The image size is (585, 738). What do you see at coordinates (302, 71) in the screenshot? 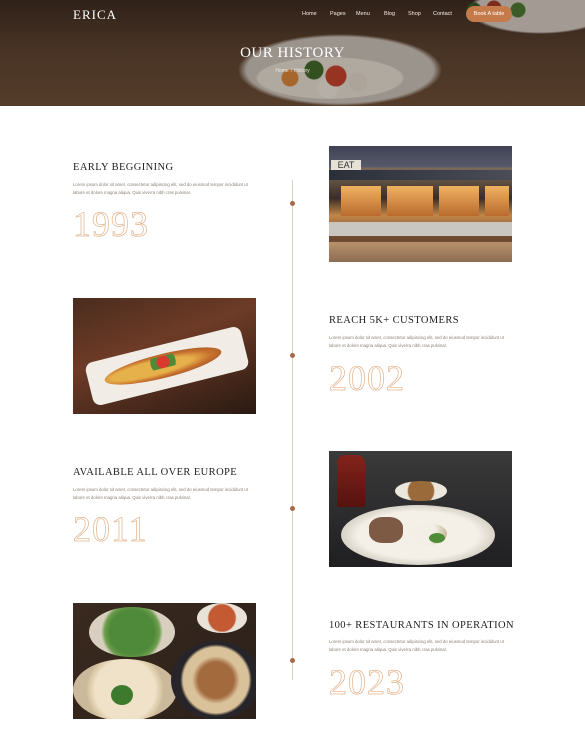
I see `breadcrumb-current: History` at bounding box center [302, 71].